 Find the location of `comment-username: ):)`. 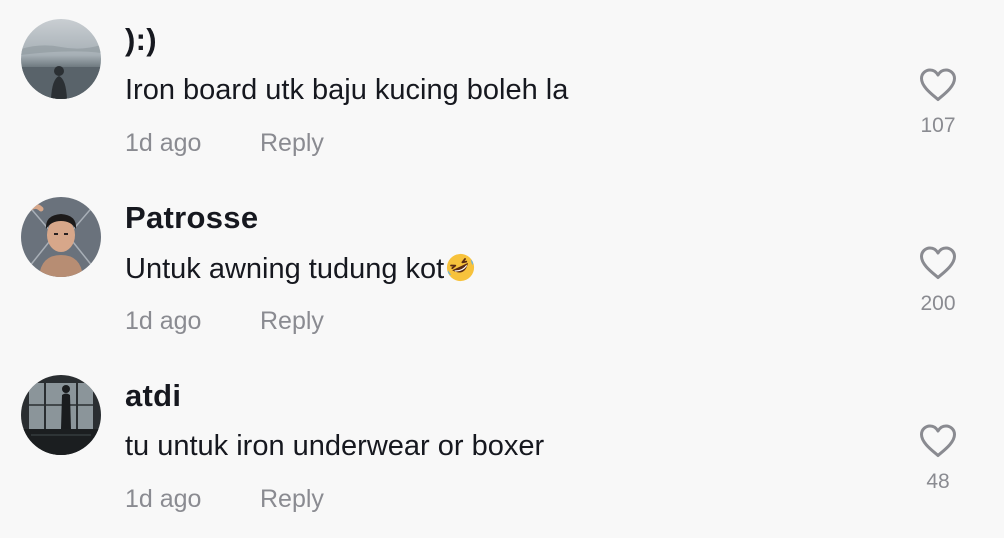

comment-username: ):) is located at coordinates (141, 40).